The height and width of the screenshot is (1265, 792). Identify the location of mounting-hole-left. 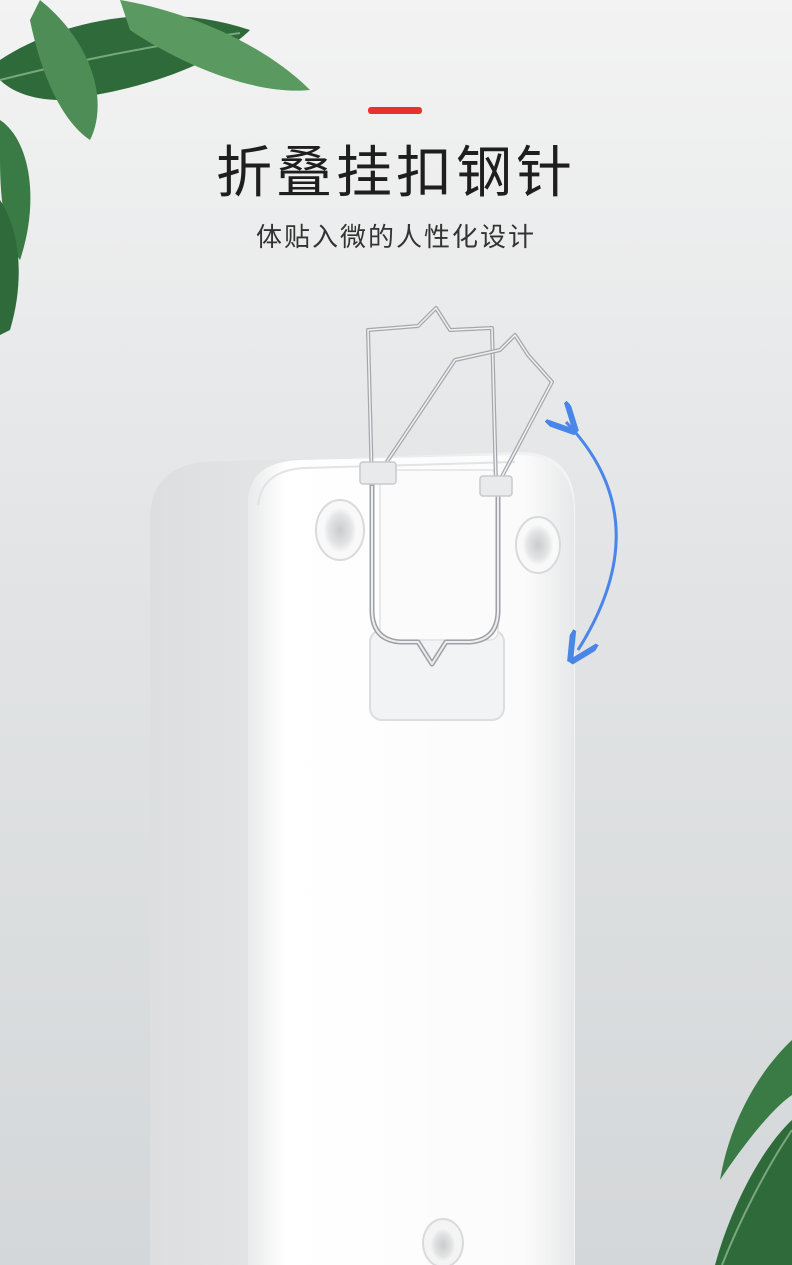
(340, 530).